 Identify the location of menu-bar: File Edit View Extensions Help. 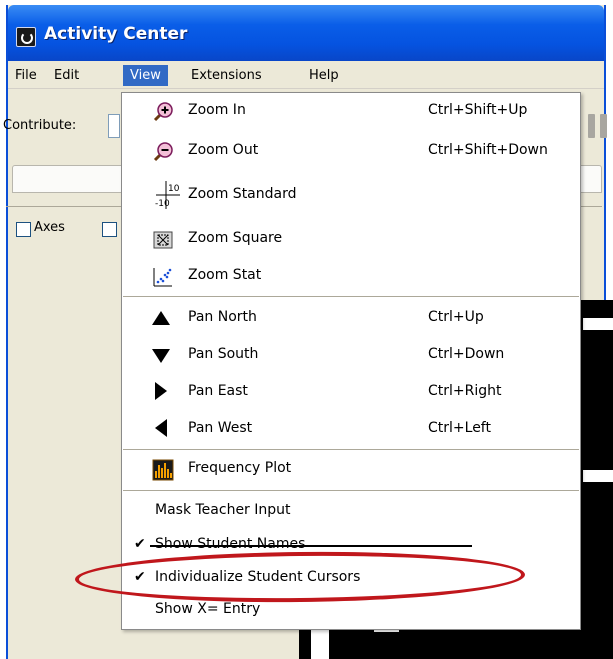
(306, 75).